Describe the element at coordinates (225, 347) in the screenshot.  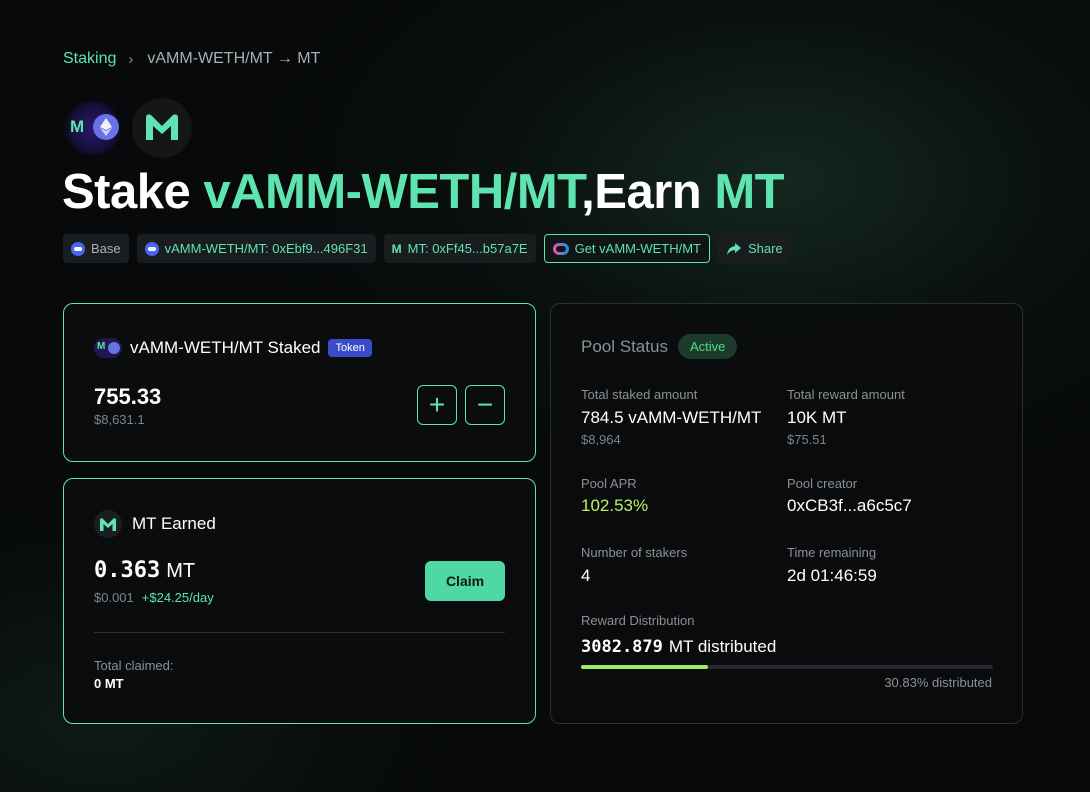
I see `staked-card-title: vAMM-WETH/MT Staked` at that location.